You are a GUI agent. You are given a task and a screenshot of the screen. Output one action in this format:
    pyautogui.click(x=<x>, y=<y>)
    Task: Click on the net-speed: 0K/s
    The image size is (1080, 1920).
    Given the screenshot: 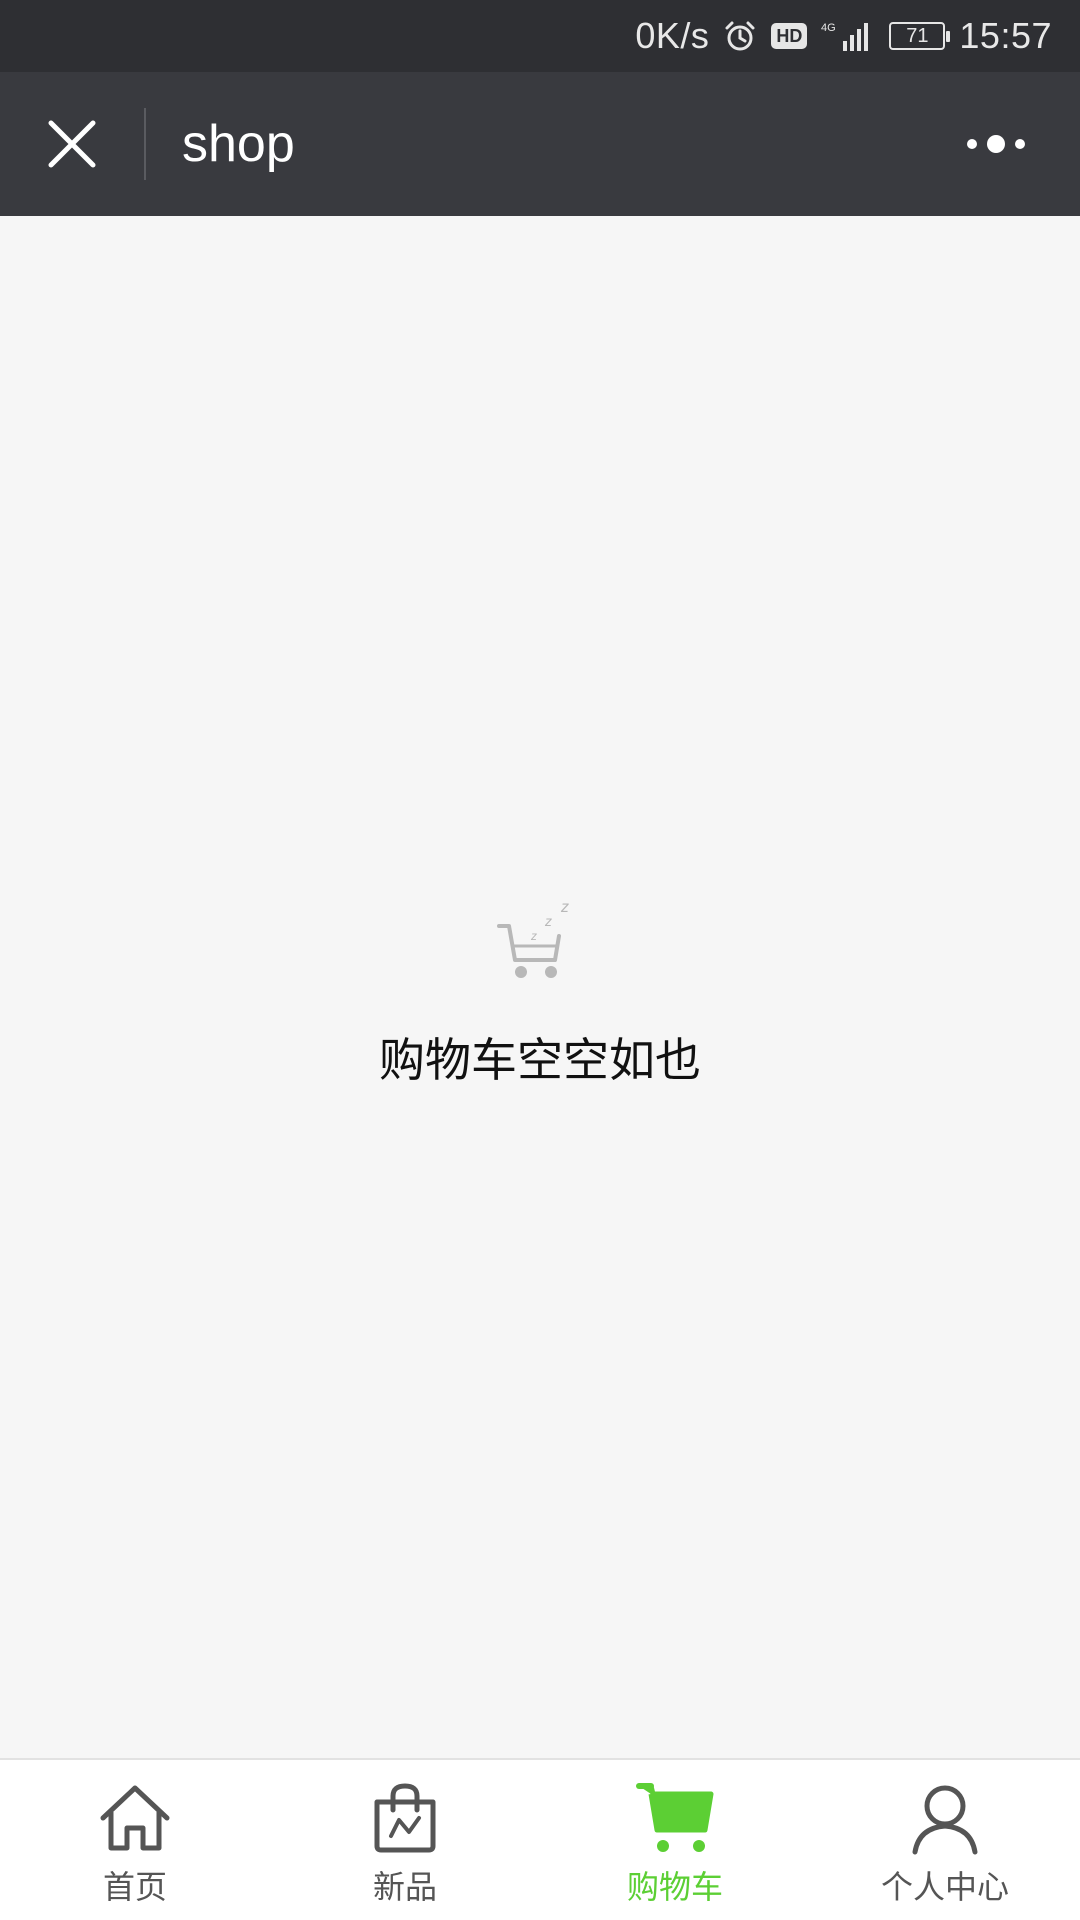 What is the action you would take?
    pyautogui.click(x=672, y=35)
    